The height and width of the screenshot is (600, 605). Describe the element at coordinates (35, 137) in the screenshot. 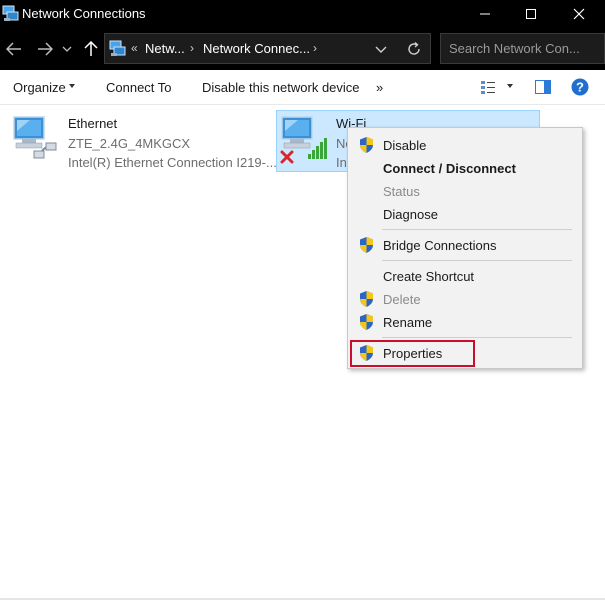

I see `ethernet-adapter-icon` at that location.